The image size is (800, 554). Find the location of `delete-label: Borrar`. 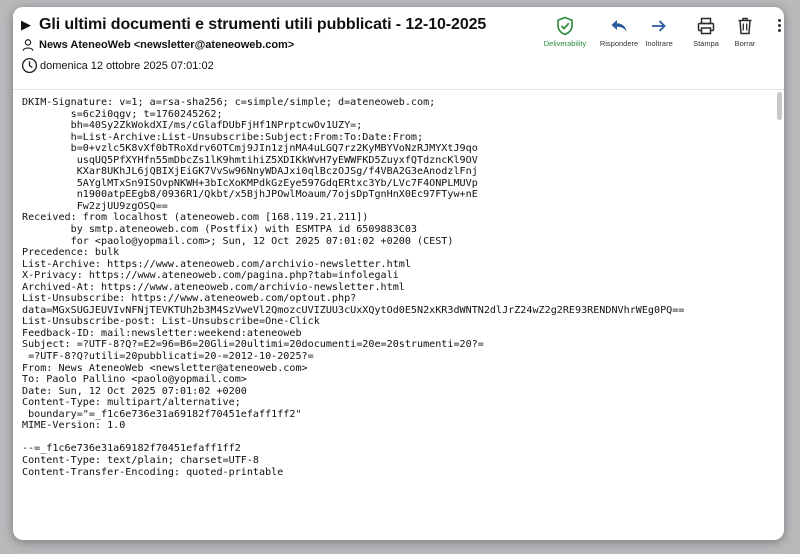

delete-label: Borrar is located at coordinates (745, 43).